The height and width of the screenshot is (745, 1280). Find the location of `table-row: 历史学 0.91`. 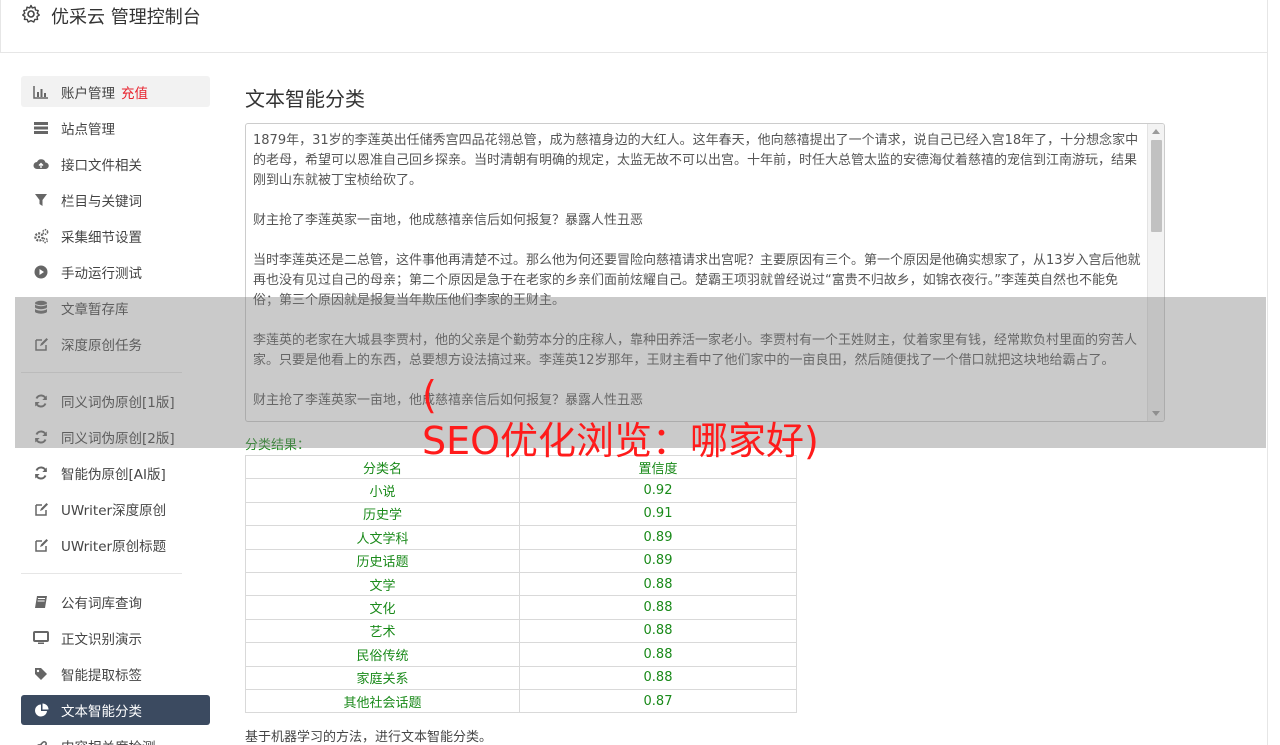

table-row: 历史学 0.91 is located at coordinates (521, 514).